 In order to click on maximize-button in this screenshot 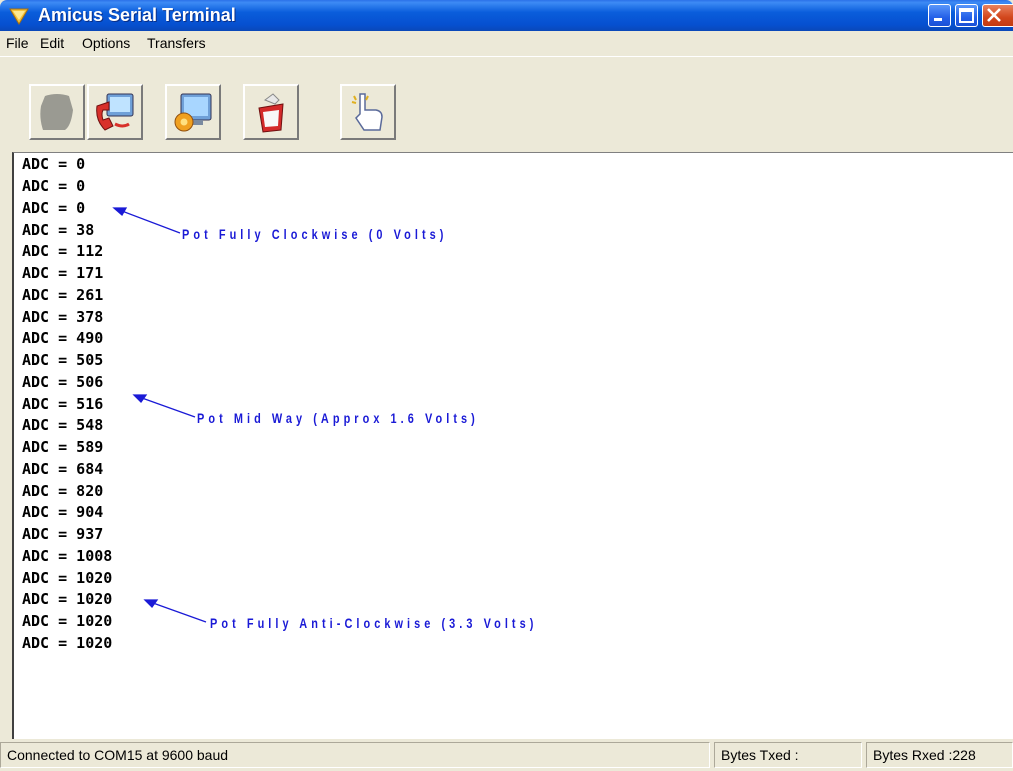, I will do `click(966, 15)`.